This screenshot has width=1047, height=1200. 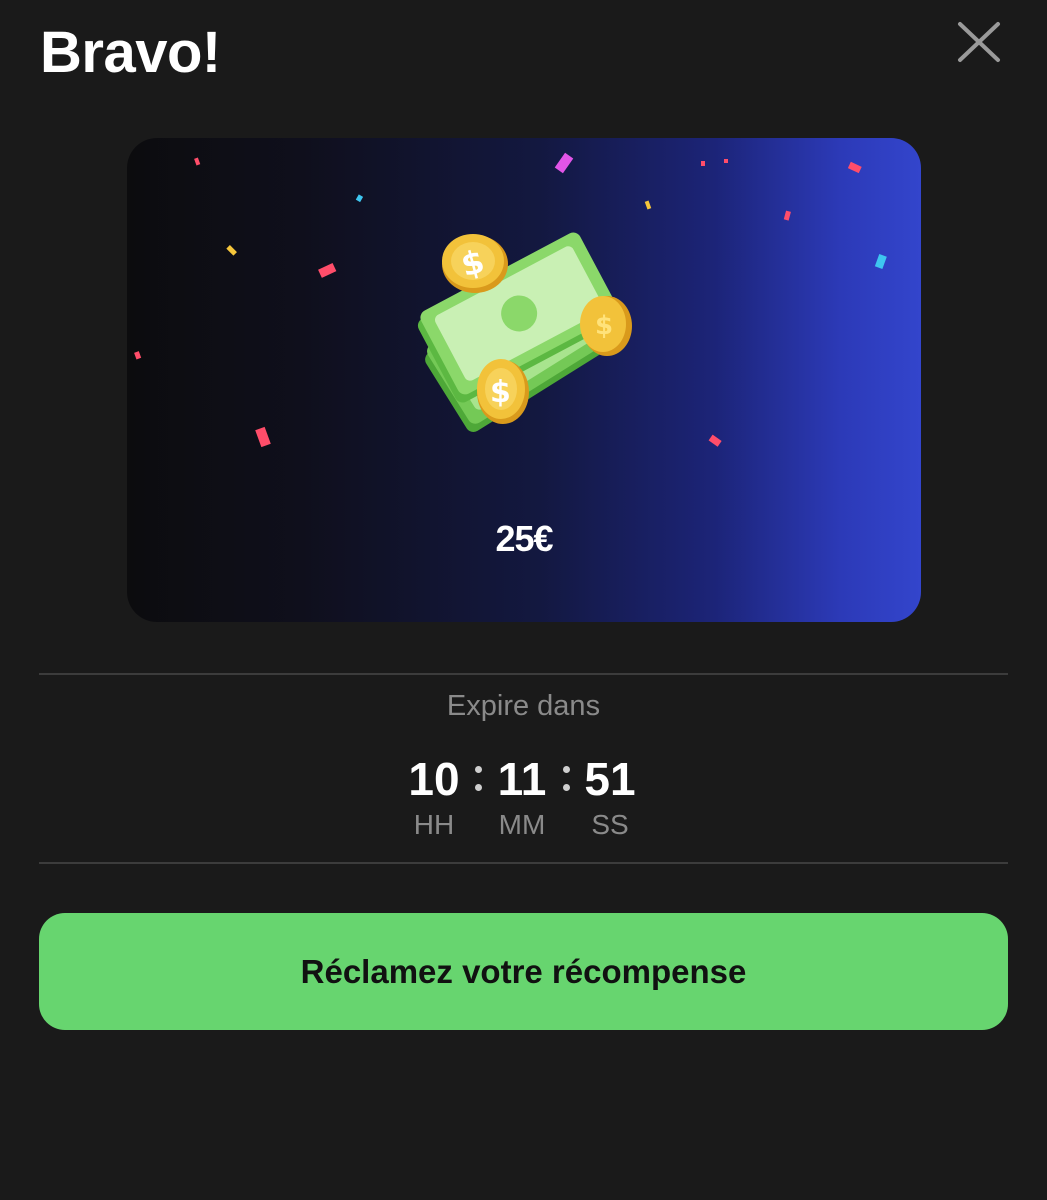 I want to click on timer-minutes: 11 MM, so click(x=522, y=797).